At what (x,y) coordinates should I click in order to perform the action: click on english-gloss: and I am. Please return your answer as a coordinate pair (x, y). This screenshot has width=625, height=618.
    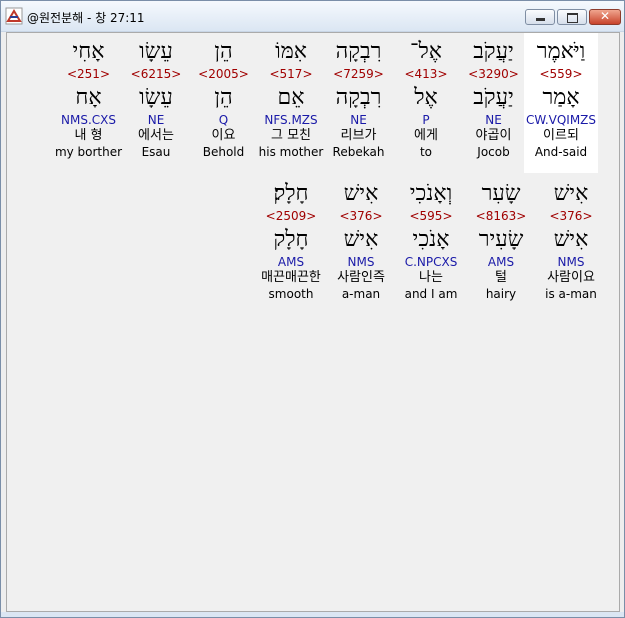
    Looking at the image, I should click on (431, 294).